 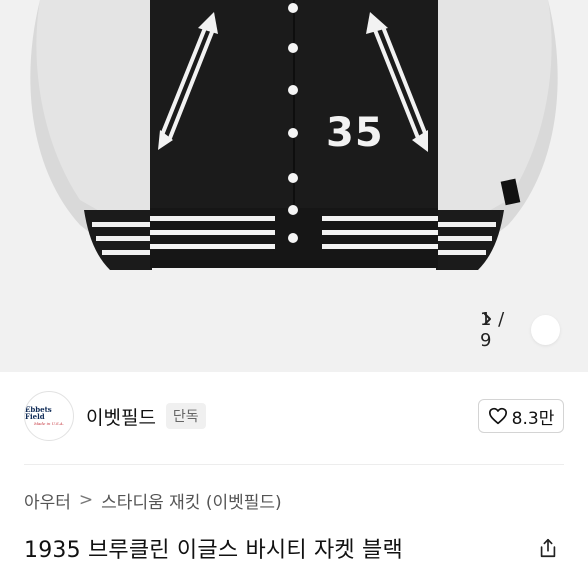 What do you see at coordinates (38, 413) in the screenshot?
I see `seller-logo-text: Ebbets Field` at bounding box center [38, 413].